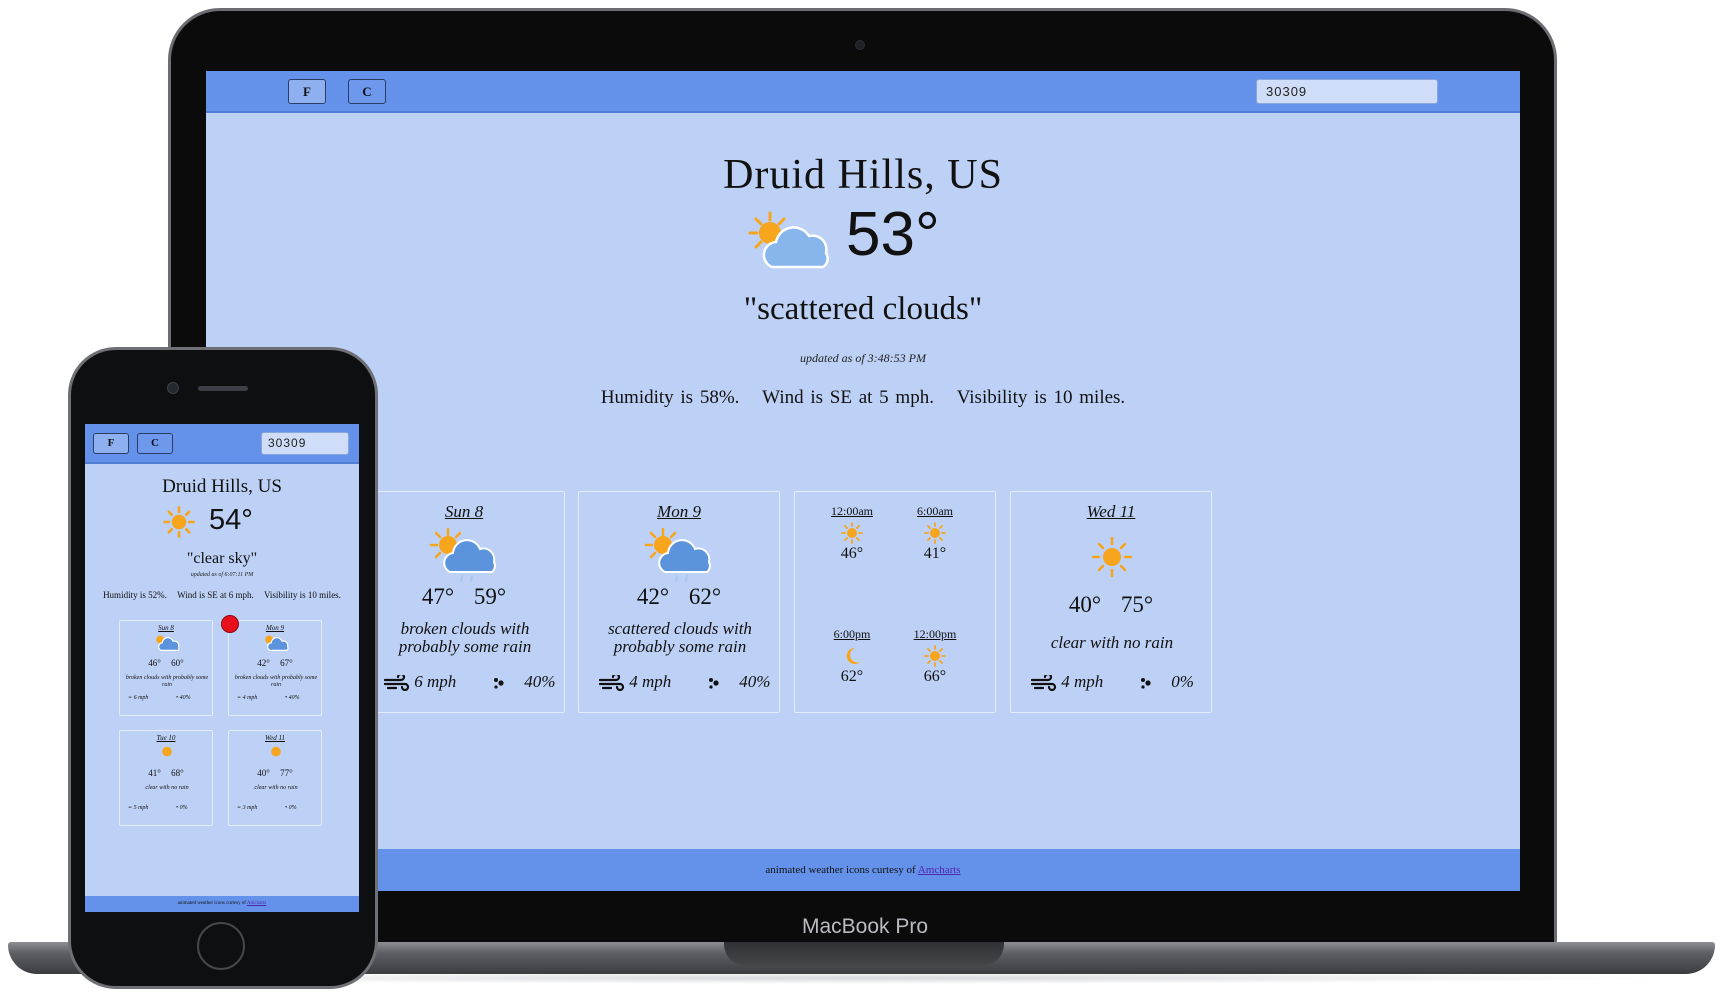 Image resolution: width=1723 pixels, height=1002 pixels. I want to click on hourly-slot: 6:00pm 62°, so click(852, 656).